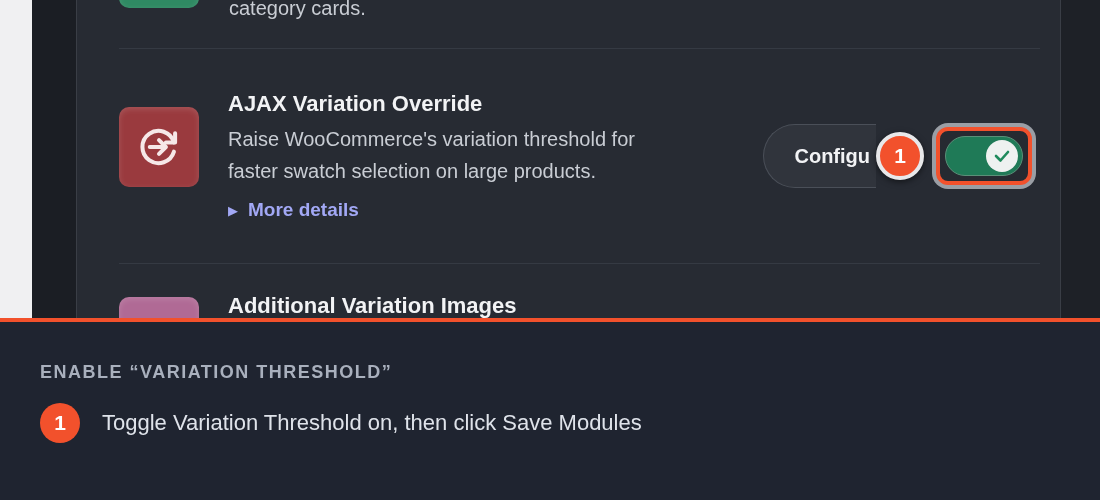 The image size is (1100, 500). What do you see at coordinates (217, 372) in the screenshot?
I see `instruction-heading: ENABLE “VARIATION THRESHOLD”` at bounding box center [217, 372].